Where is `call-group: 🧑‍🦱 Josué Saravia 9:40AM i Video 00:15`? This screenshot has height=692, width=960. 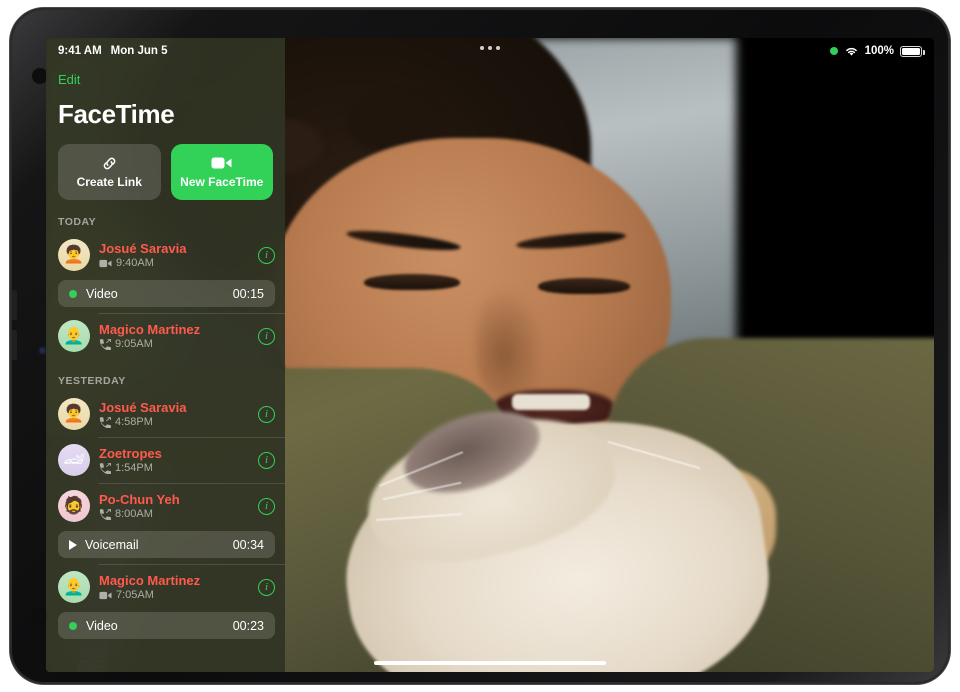 call-group: 🧑‍🦱 Josué Saravia 9:40AM i Video 00:15 is located at coordinates (165, 269).